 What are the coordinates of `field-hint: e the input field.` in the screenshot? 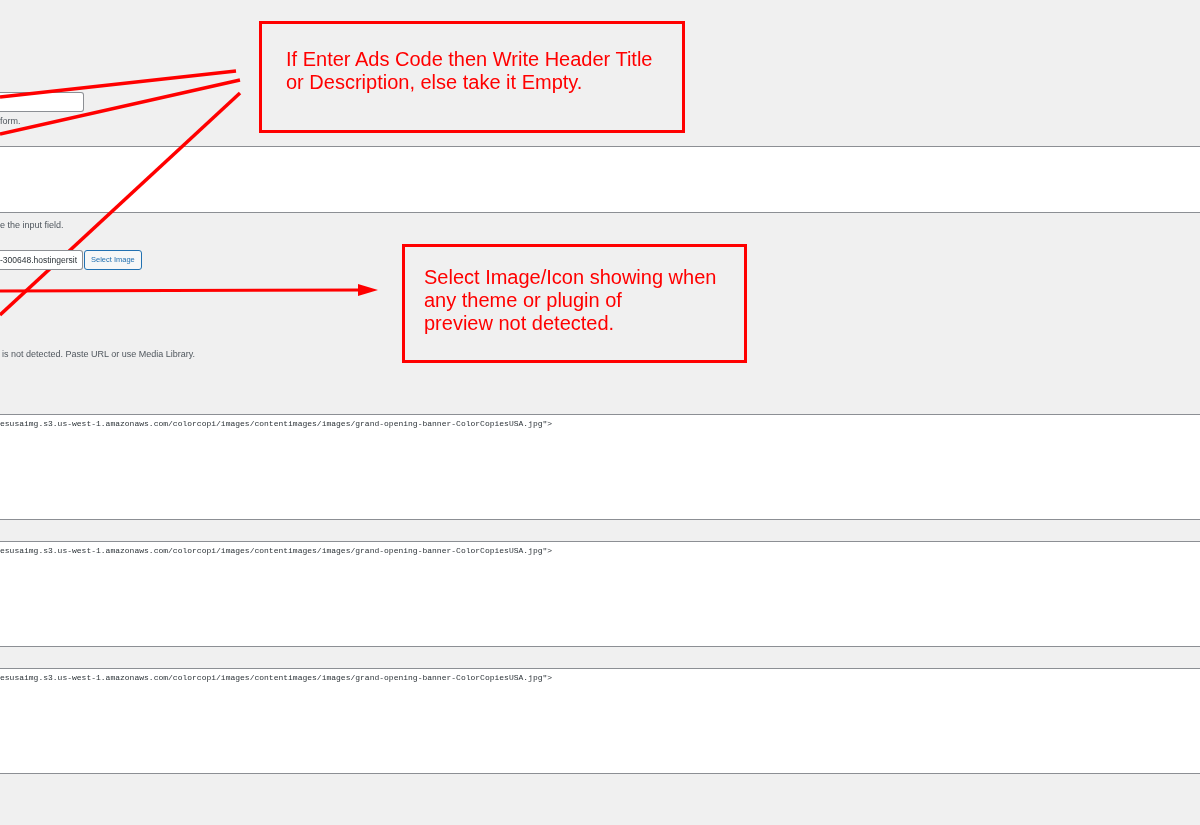 It's located at (32, 225).